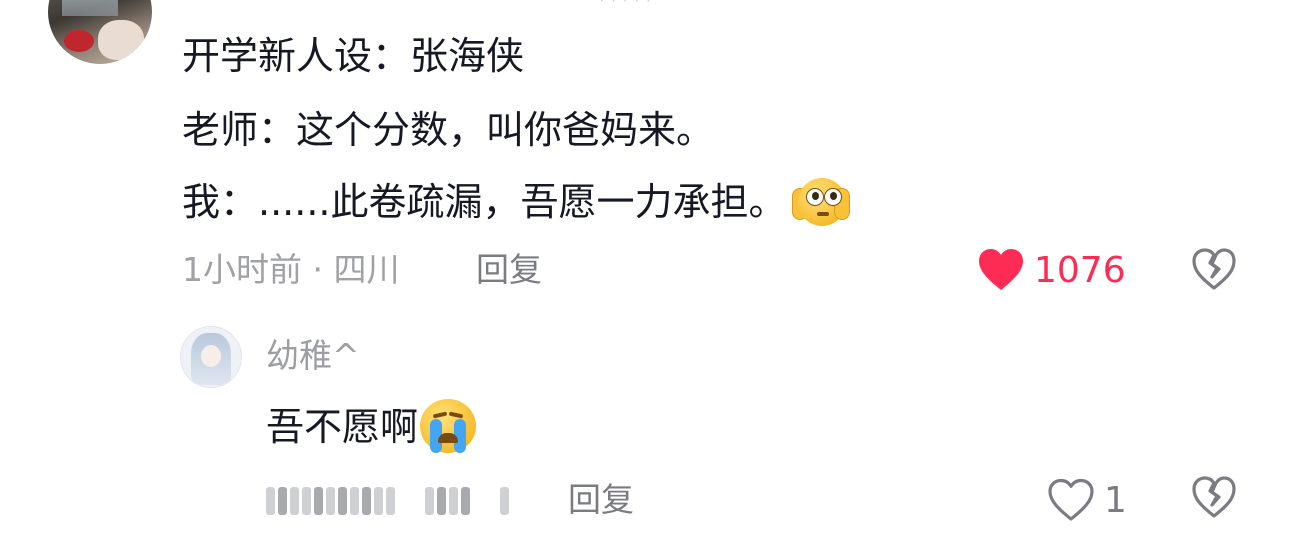 This screenshot has width=1290, height=536. I want to click on like-button: 1, so click(1086, 500).